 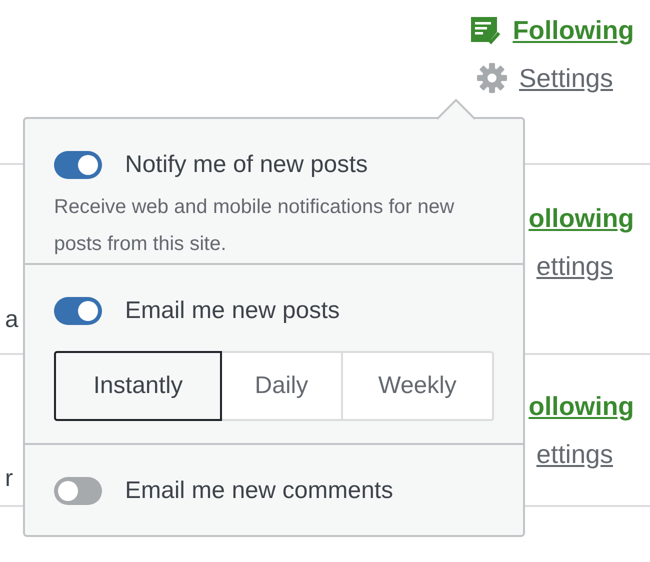 I want to click on settings-icon, so click(x=492, y=78).